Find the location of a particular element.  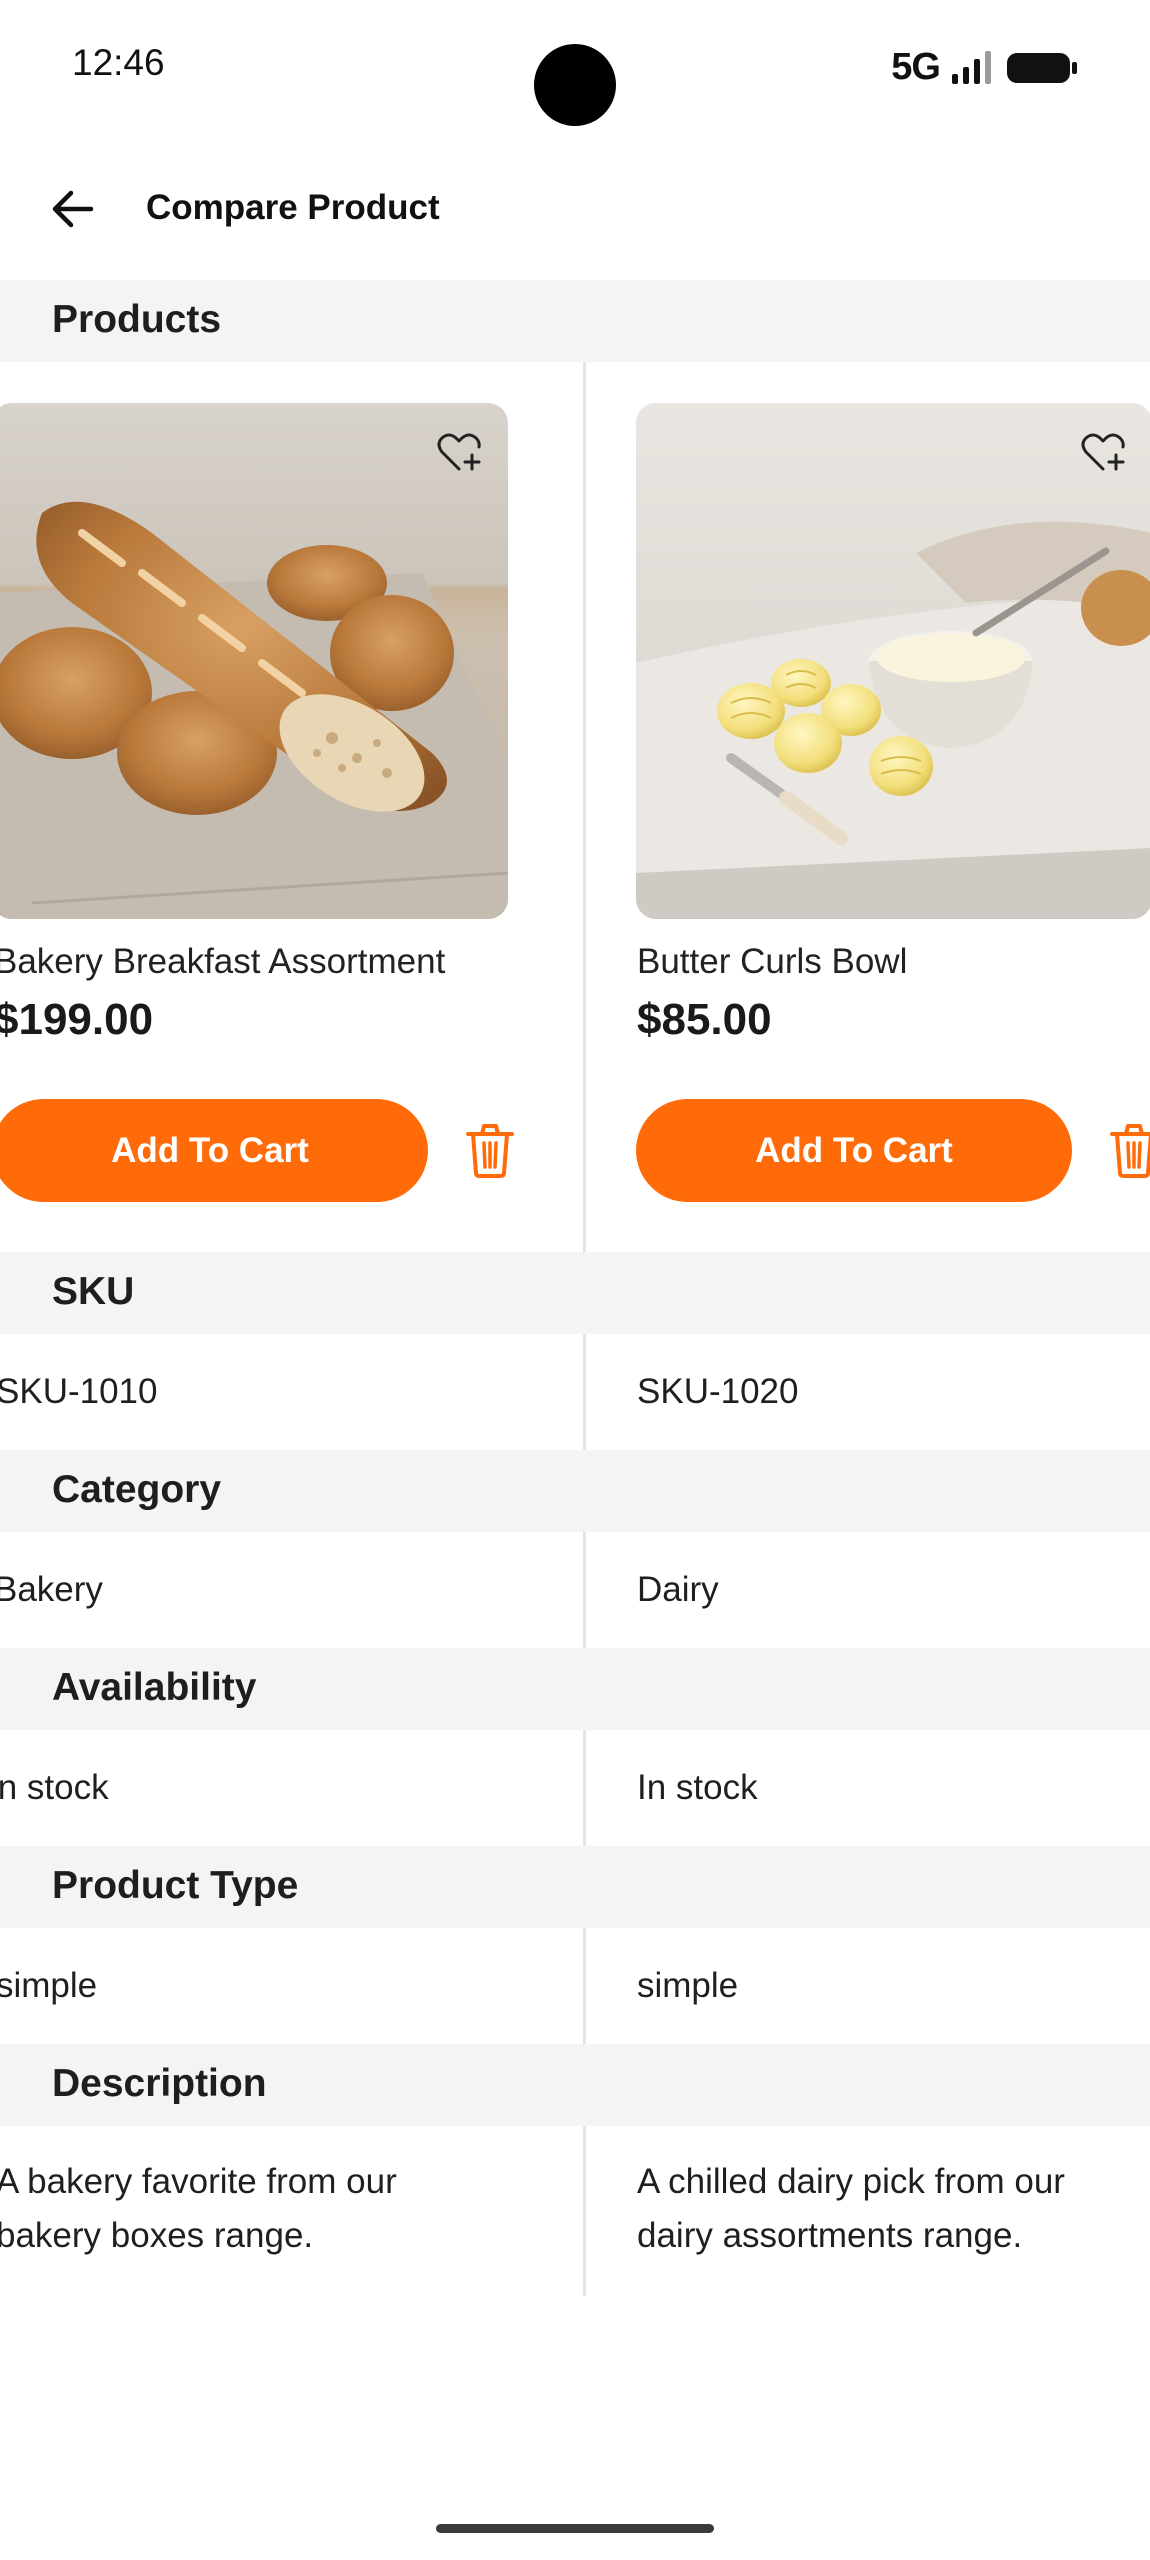

sku-value: SKU-1010 is located at coordinates (79, 1391).